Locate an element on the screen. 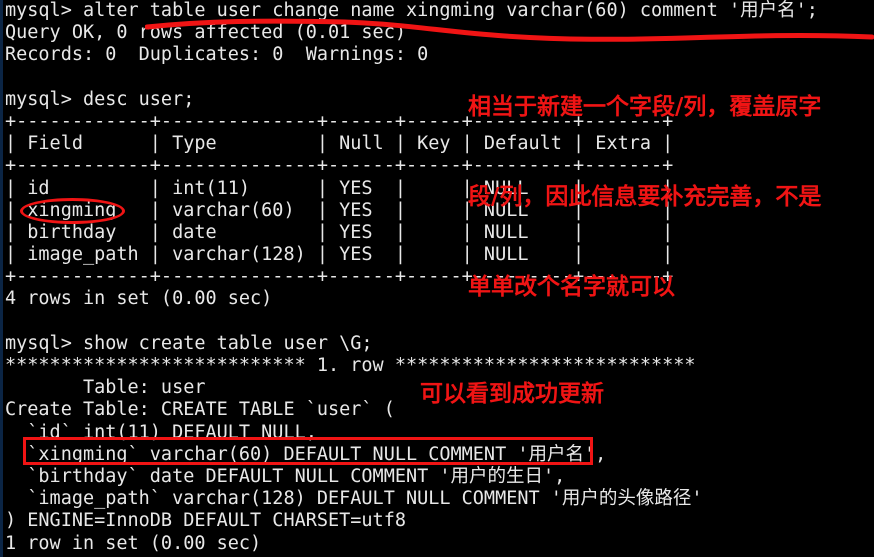 This screenshot has height=557, width=874. annotation-main-note-line: 段/列，因此信息要补充完善，不是 is located at coordinates (645, 197).